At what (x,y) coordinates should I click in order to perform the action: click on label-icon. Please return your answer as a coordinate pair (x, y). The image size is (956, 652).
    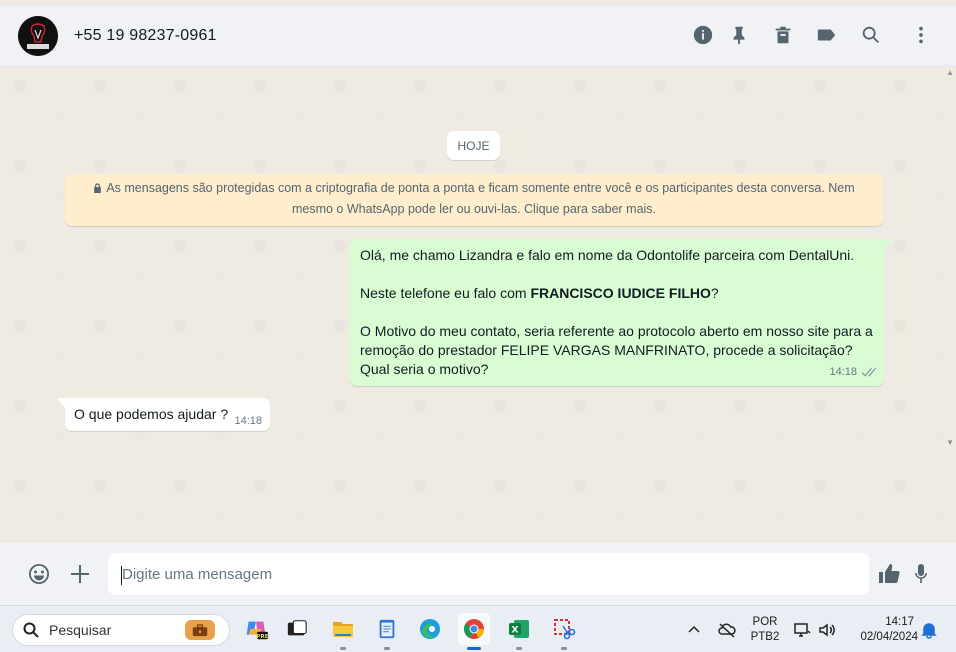
    Looking at the image, I should click on (827, 35).